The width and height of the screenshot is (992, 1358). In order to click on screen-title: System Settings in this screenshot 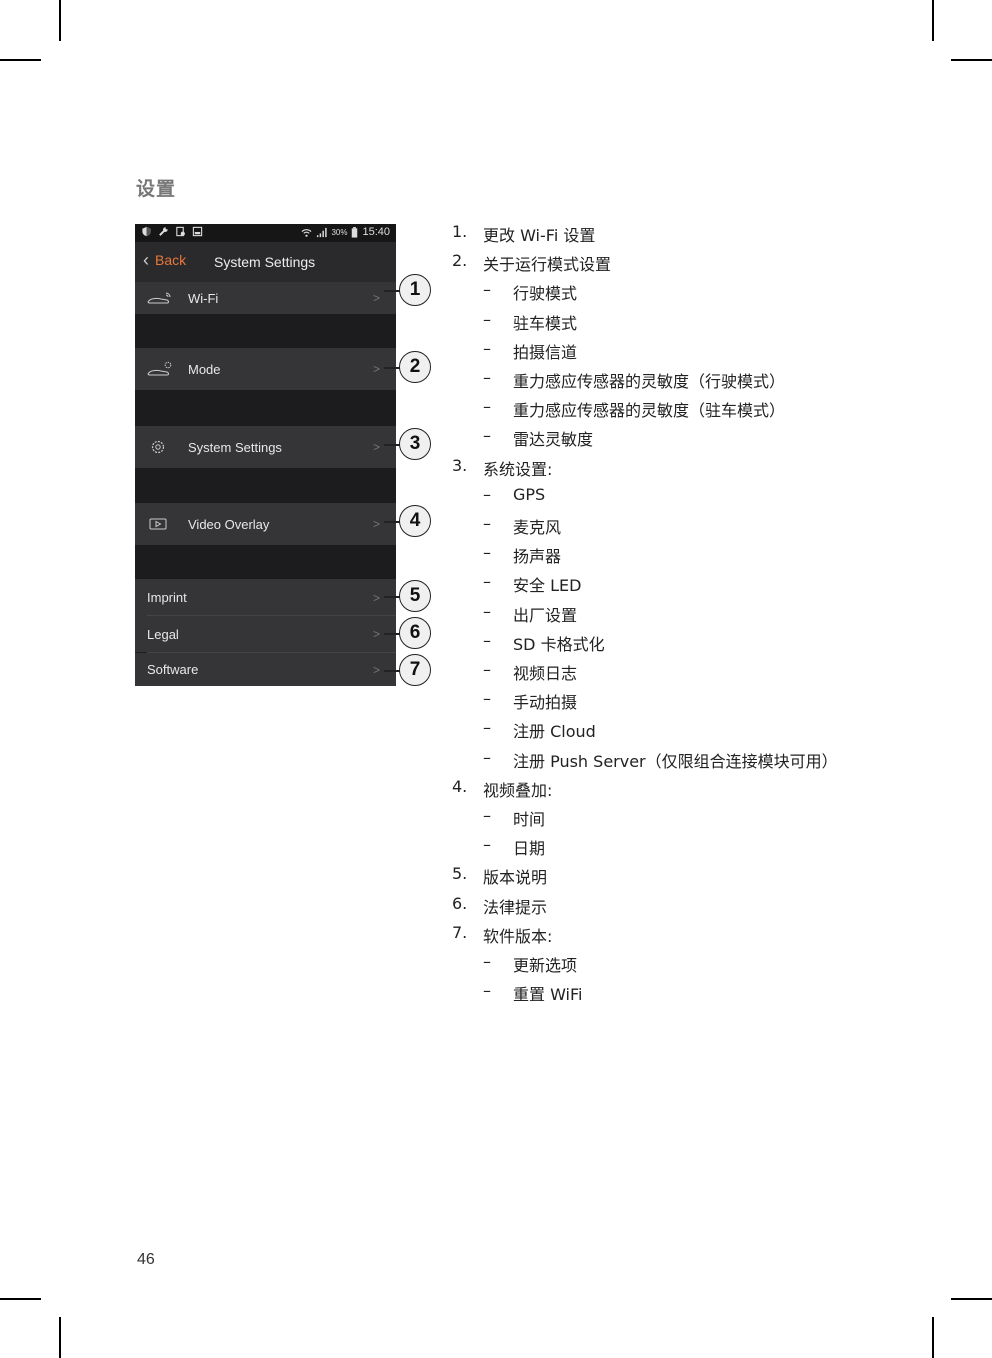, I will do `click(265, 262)`.